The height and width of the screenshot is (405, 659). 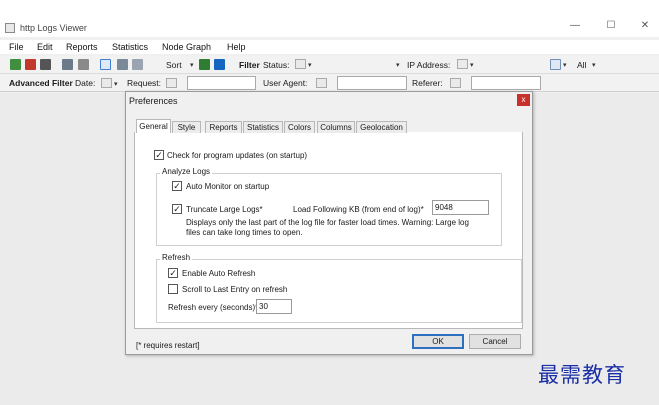 I want to click on advanced-filter-bar, so click(x=329, y=83).